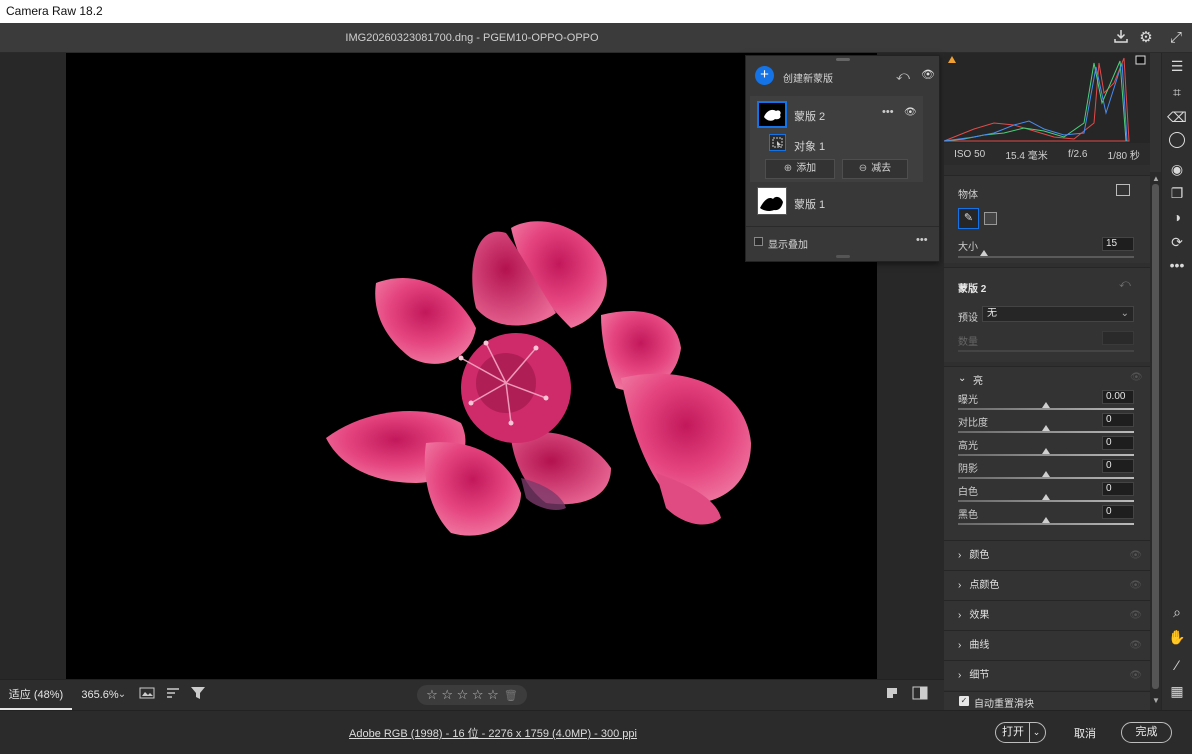 Image resolution: width=1192 pixels, height=754 pixels. Describe the element at coordinates (1047, 219) in the screenshot. I see `object-section: 物体 ✎ 大小 15` at that location.